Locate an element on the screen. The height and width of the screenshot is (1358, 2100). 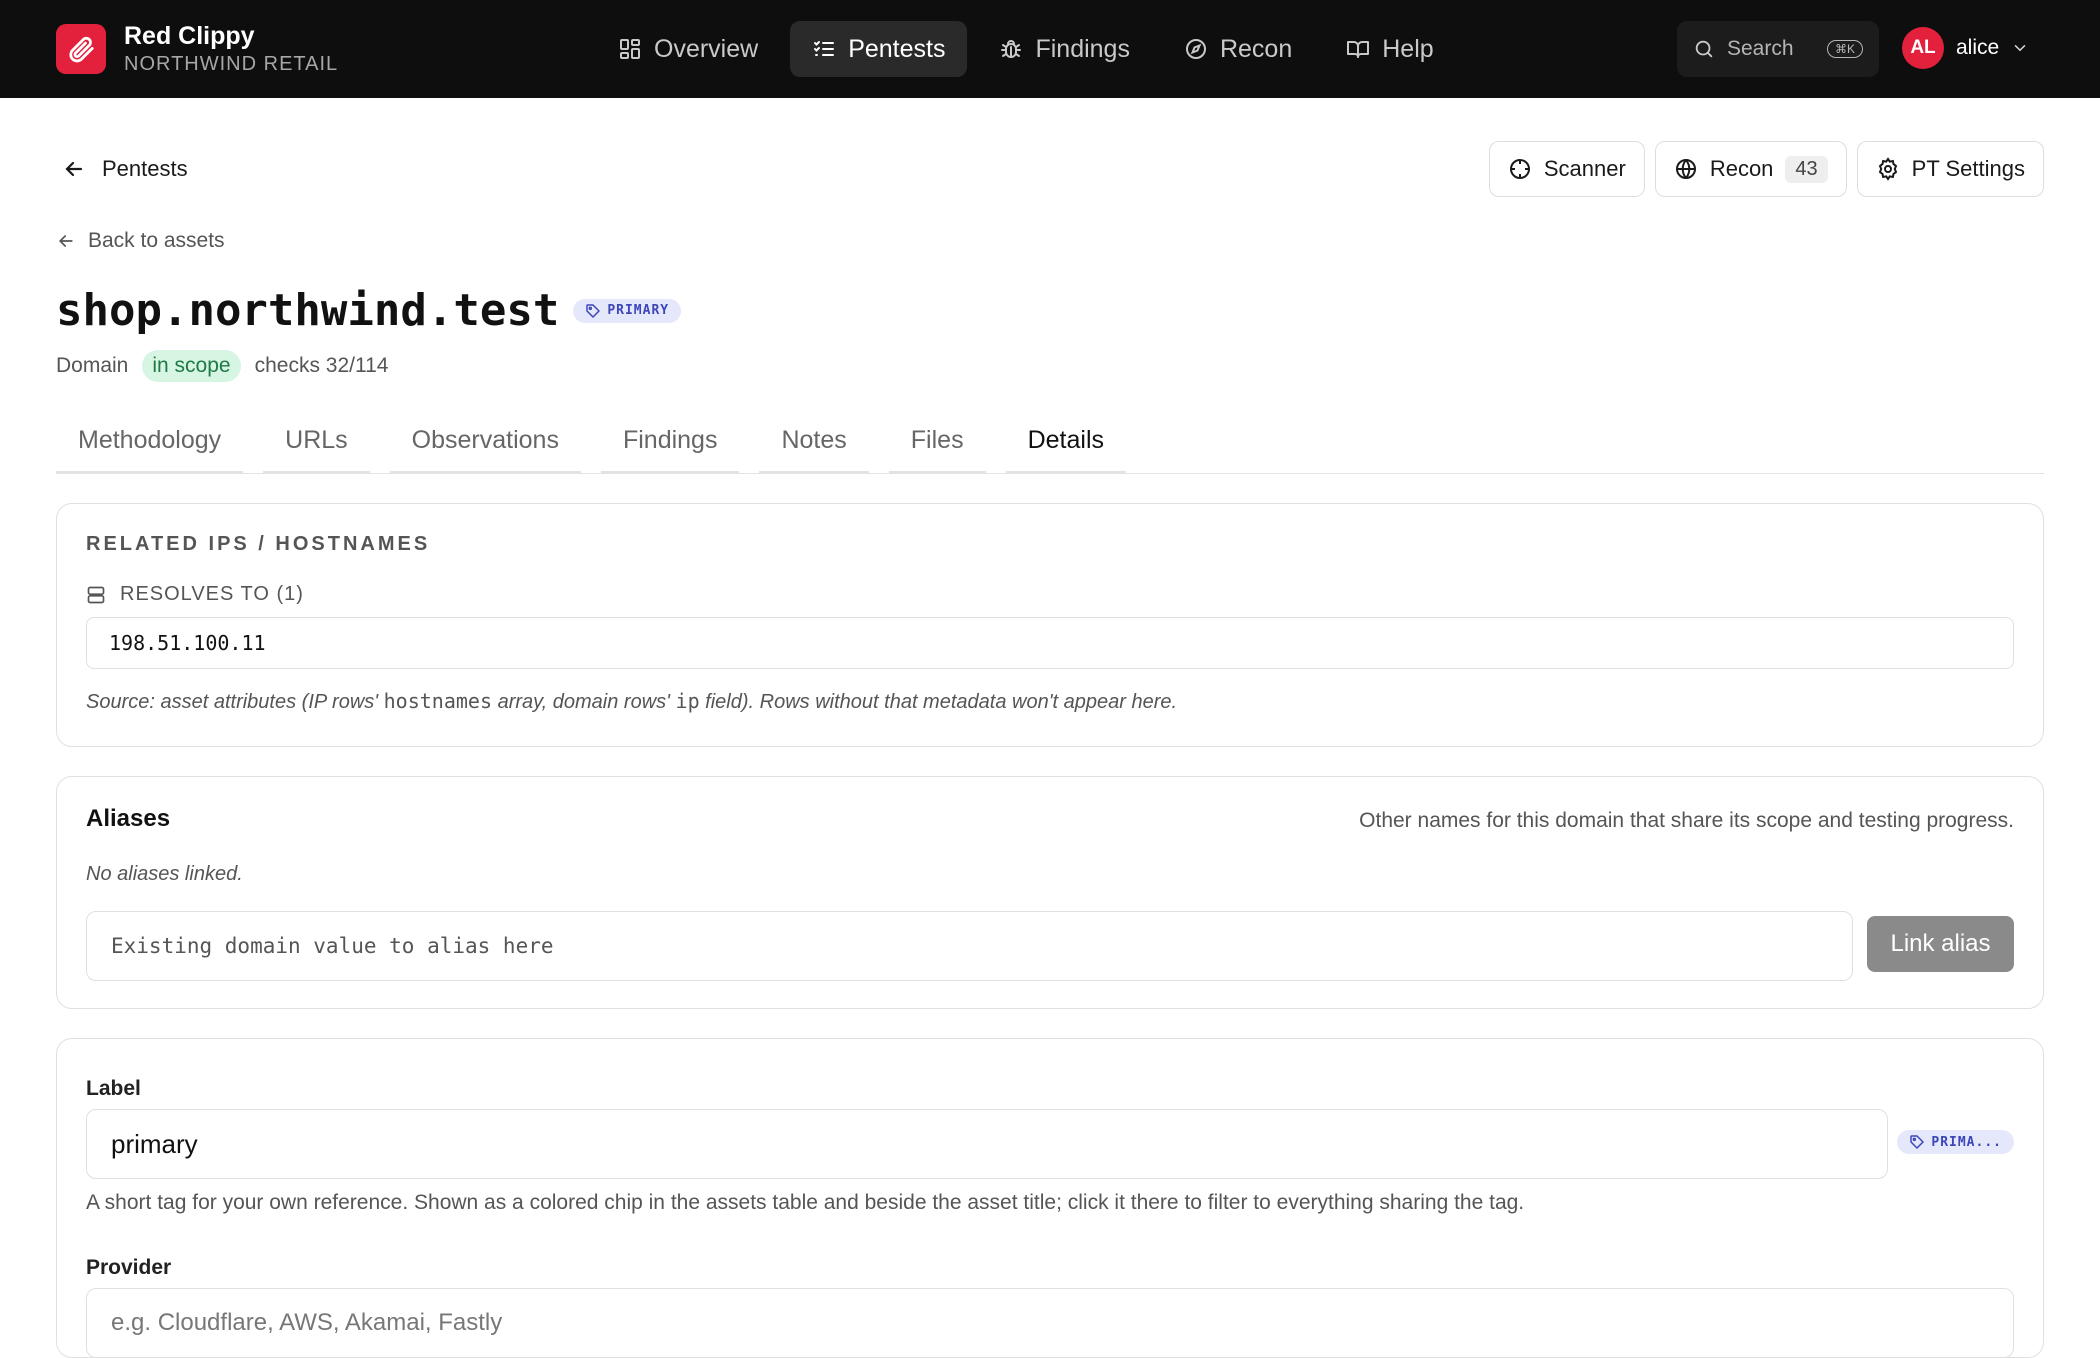
recon-label: Recon is located at coordinates (1741, 168).